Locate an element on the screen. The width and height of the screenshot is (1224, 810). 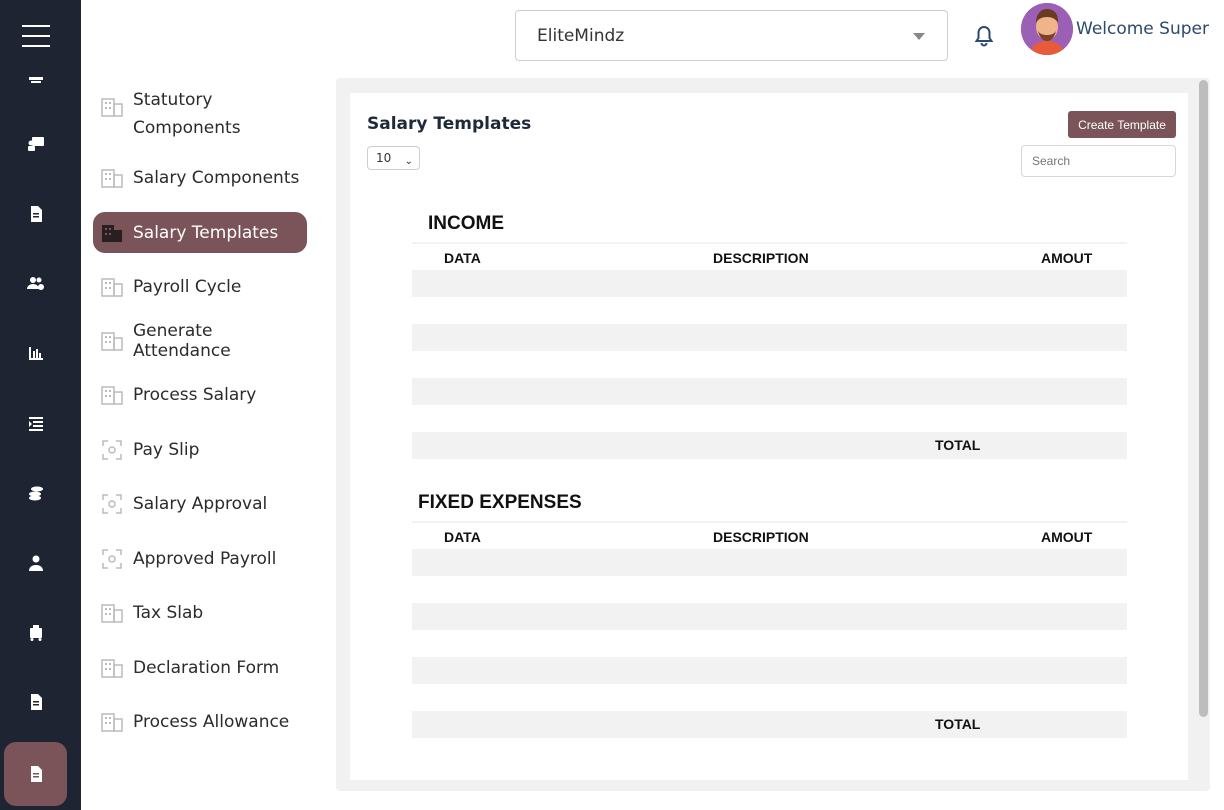
income-table-header: DATA DESCRIPTION AMOUT is located at coordinates (769, 256).